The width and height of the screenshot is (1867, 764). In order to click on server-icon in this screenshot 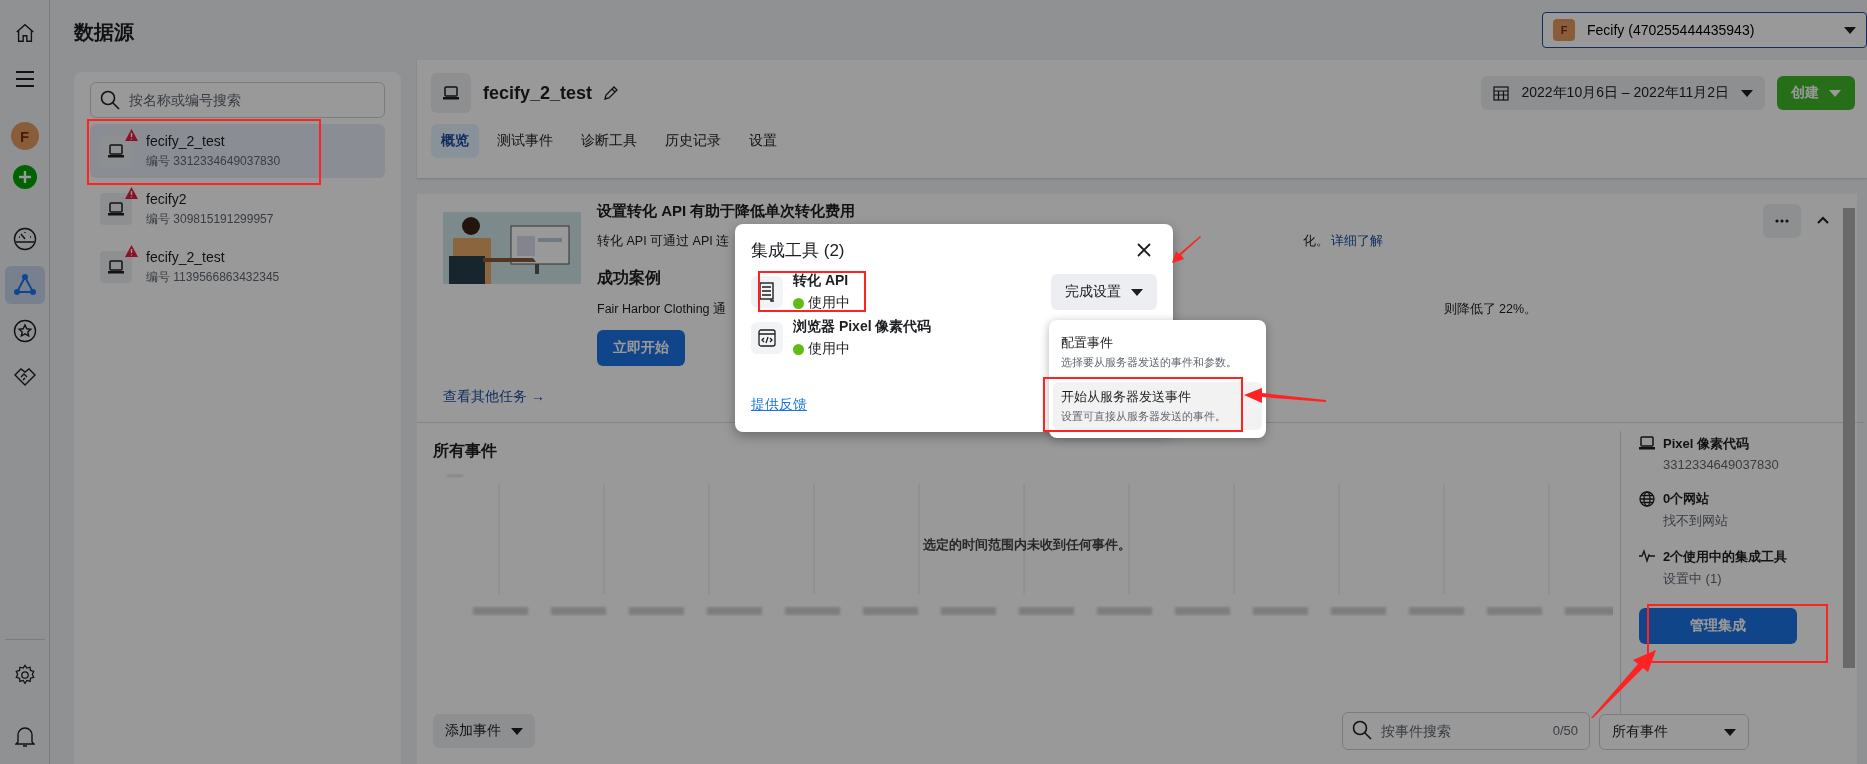, I will do `click(767, 292)`.